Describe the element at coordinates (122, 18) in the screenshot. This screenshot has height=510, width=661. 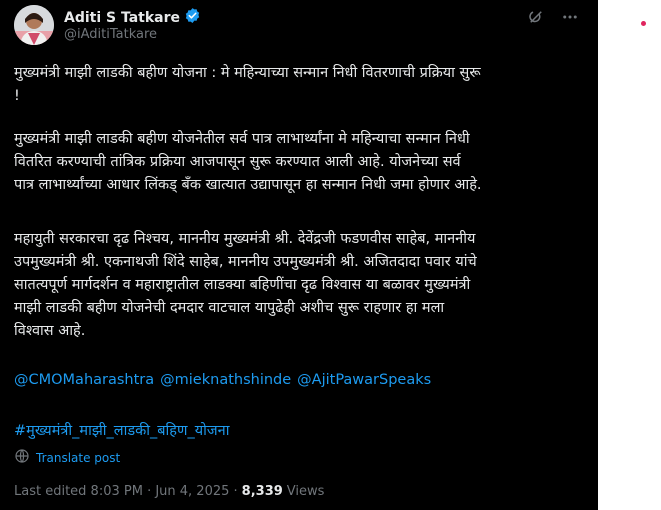
I see `author-name: Aditi S Tatkare` at that location.